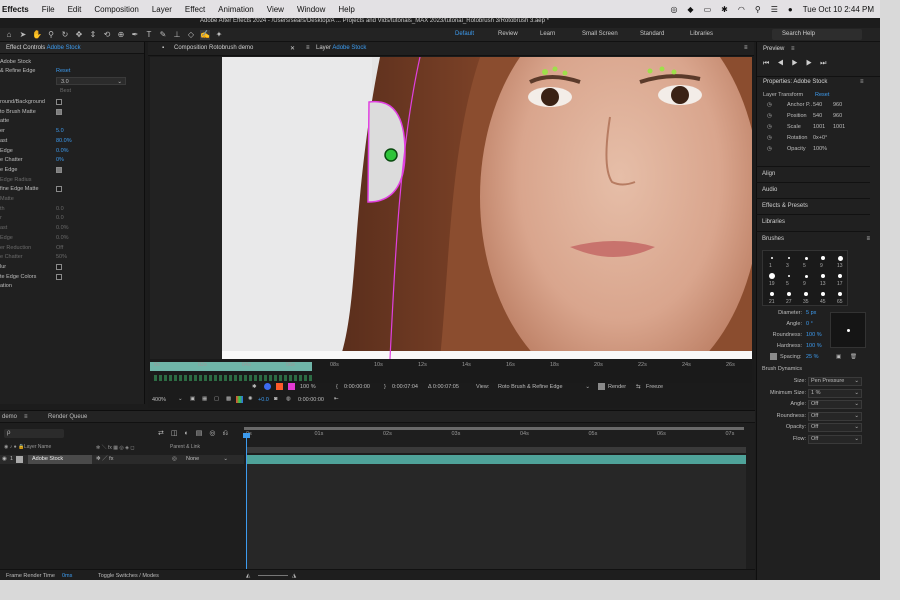 The height and width of the screenshot is (600, 900). Describe the element at coordinates (357, 387) in the screenshot. I see `in-point-time: 0:00:00:00` at that location.